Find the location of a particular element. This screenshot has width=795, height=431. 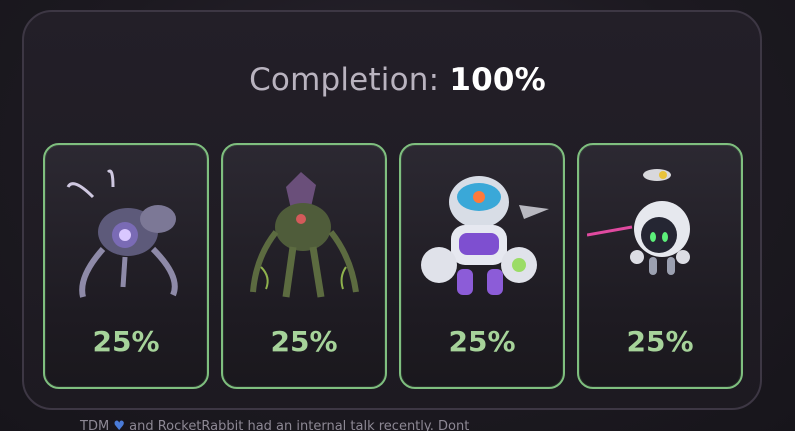

spider-bot-icon is located at coordinates (122, 233).